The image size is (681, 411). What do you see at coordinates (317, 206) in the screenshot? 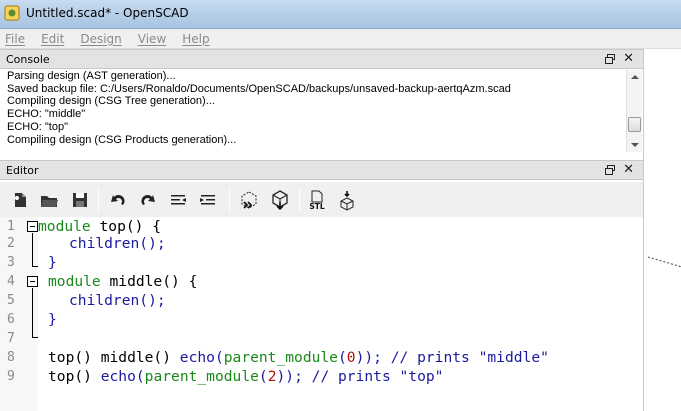
I see `stl-label: STL` at bounding box center [317, 206].